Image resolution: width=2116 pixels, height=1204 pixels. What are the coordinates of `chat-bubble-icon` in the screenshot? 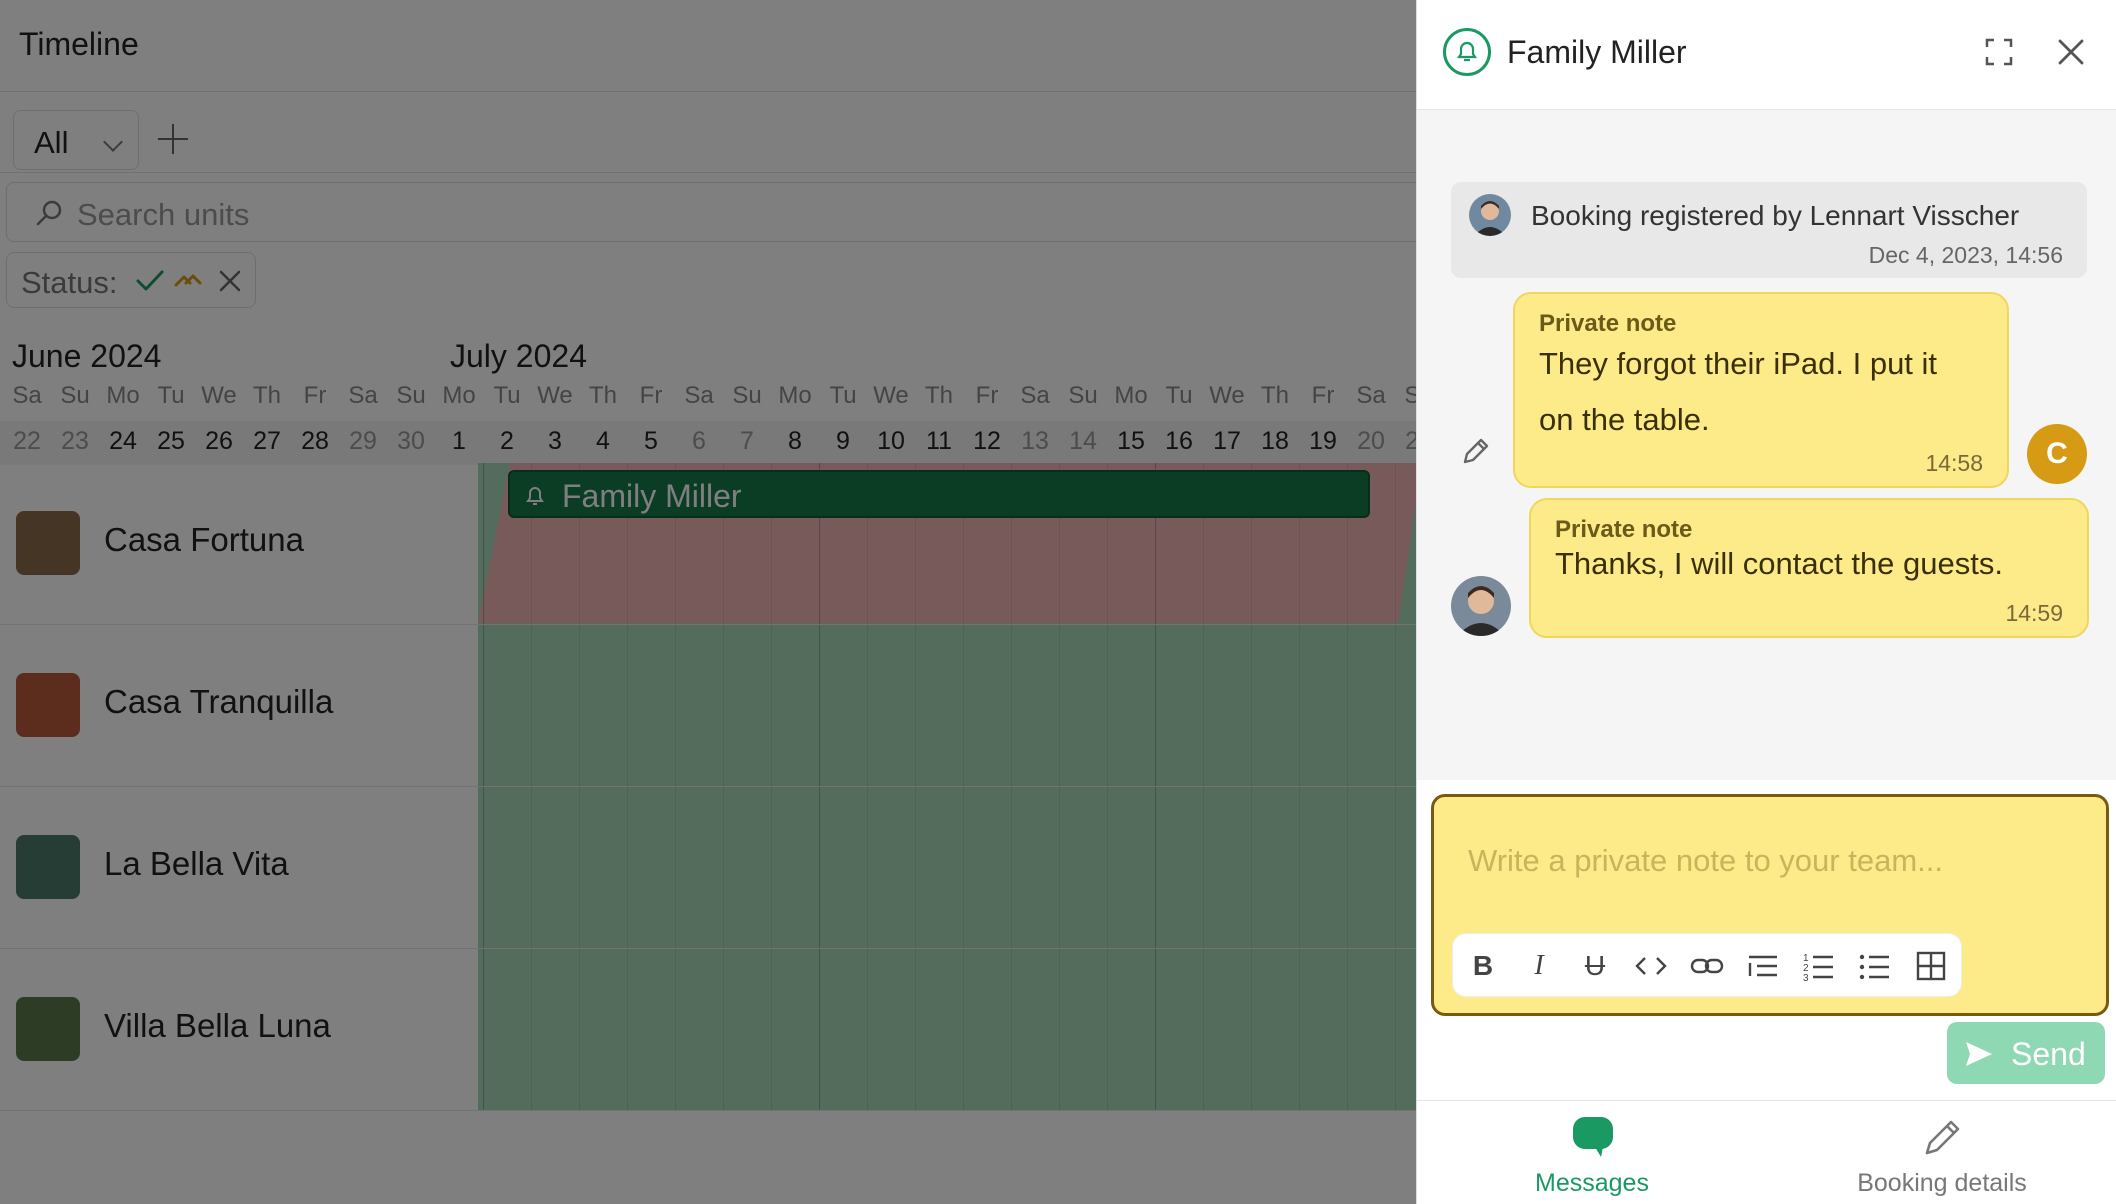 It's located at (1593, 1137).